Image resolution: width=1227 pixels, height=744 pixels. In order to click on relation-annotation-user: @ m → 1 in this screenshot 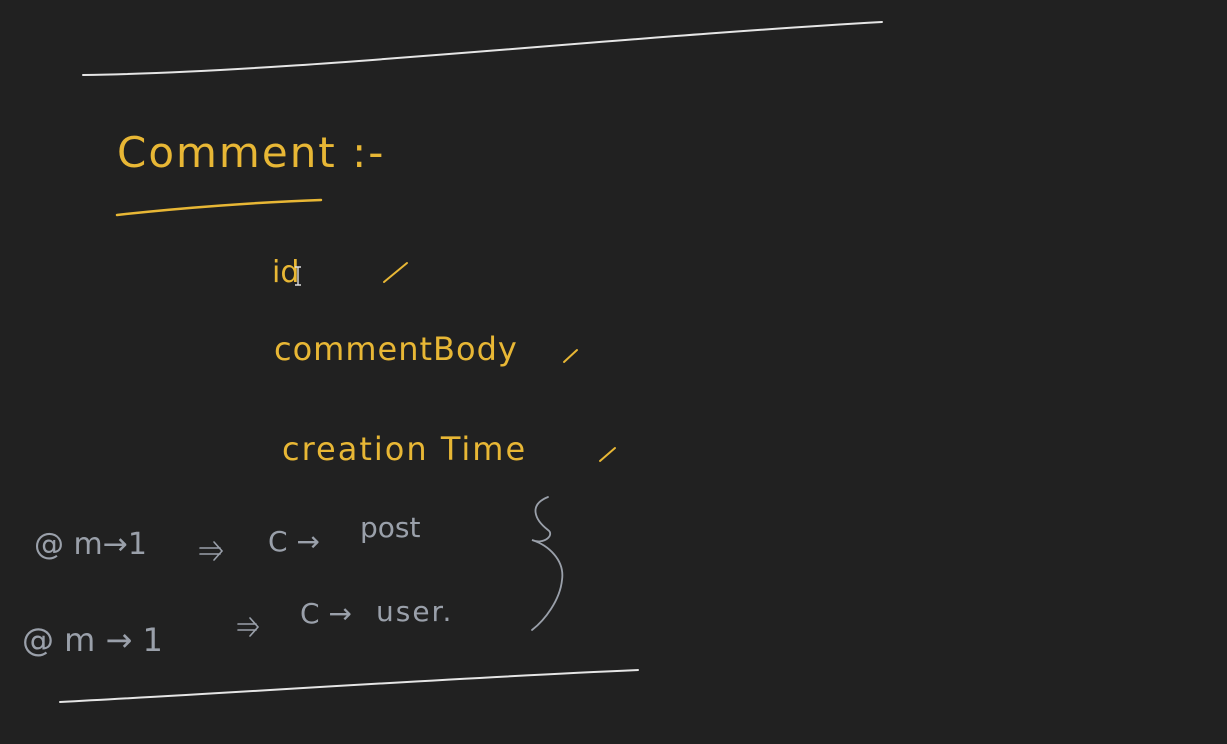, I will do `click(92, 640)`.